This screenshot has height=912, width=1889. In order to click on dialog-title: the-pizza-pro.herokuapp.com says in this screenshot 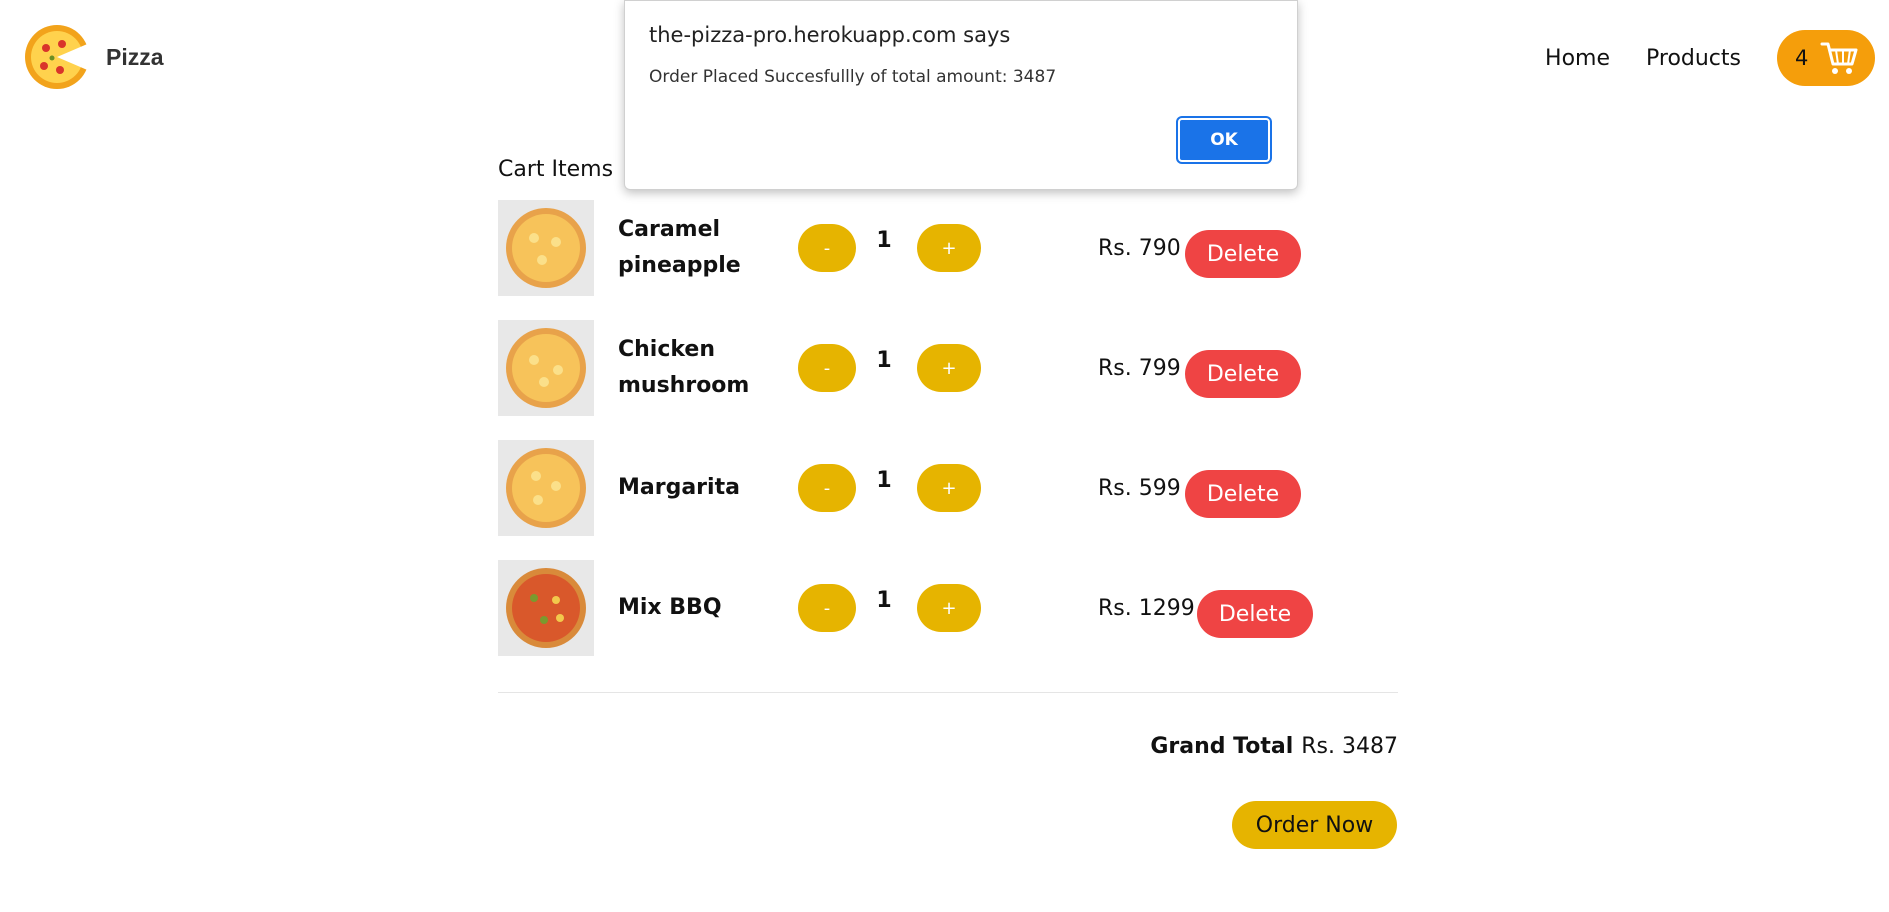, I will do `click(830, 35)`.